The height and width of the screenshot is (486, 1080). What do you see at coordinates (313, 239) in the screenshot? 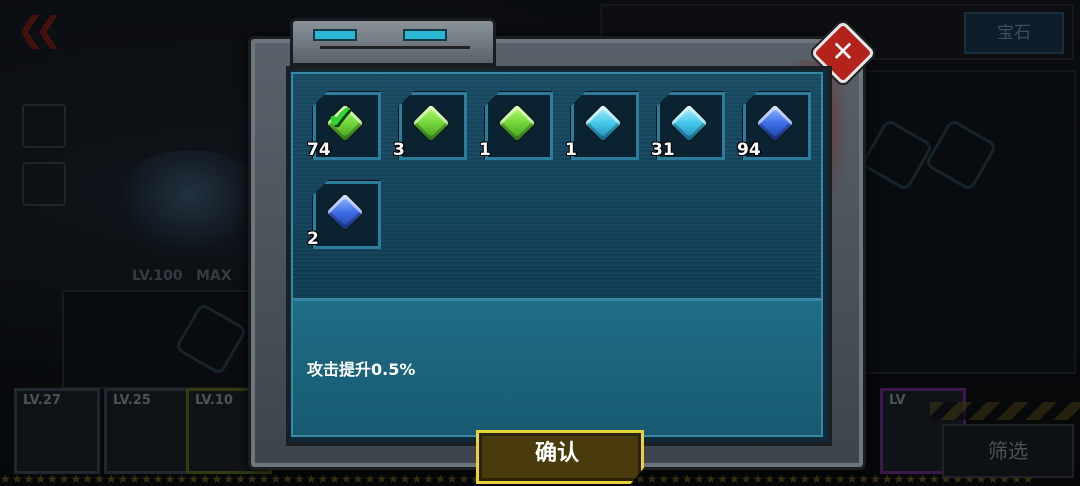
I see `gem-count: 2` at bounding box center [313, 239].